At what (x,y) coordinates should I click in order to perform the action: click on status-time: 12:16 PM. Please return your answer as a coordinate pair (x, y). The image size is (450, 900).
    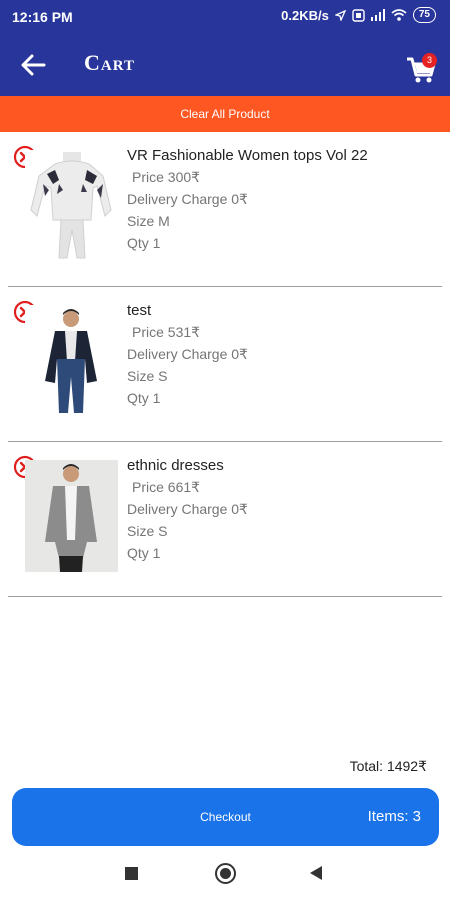
    Looking at the image, I should click on (42, 17).